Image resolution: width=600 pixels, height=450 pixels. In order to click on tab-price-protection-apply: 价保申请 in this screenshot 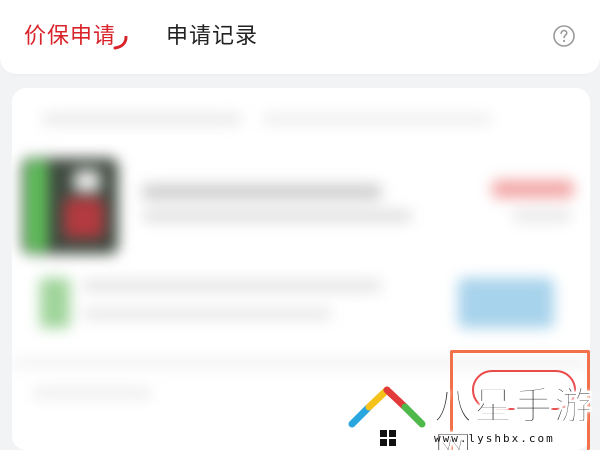, I will do `click(70, 37)`.